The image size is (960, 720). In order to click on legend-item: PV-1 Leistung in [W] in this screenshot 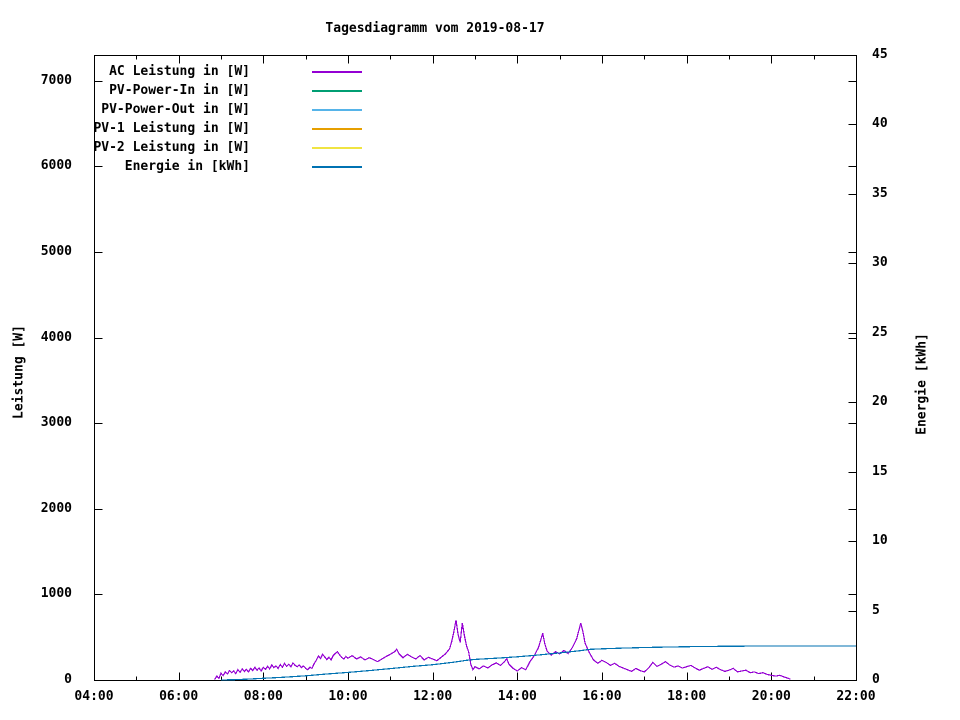, I will do `click(480, 128)`.